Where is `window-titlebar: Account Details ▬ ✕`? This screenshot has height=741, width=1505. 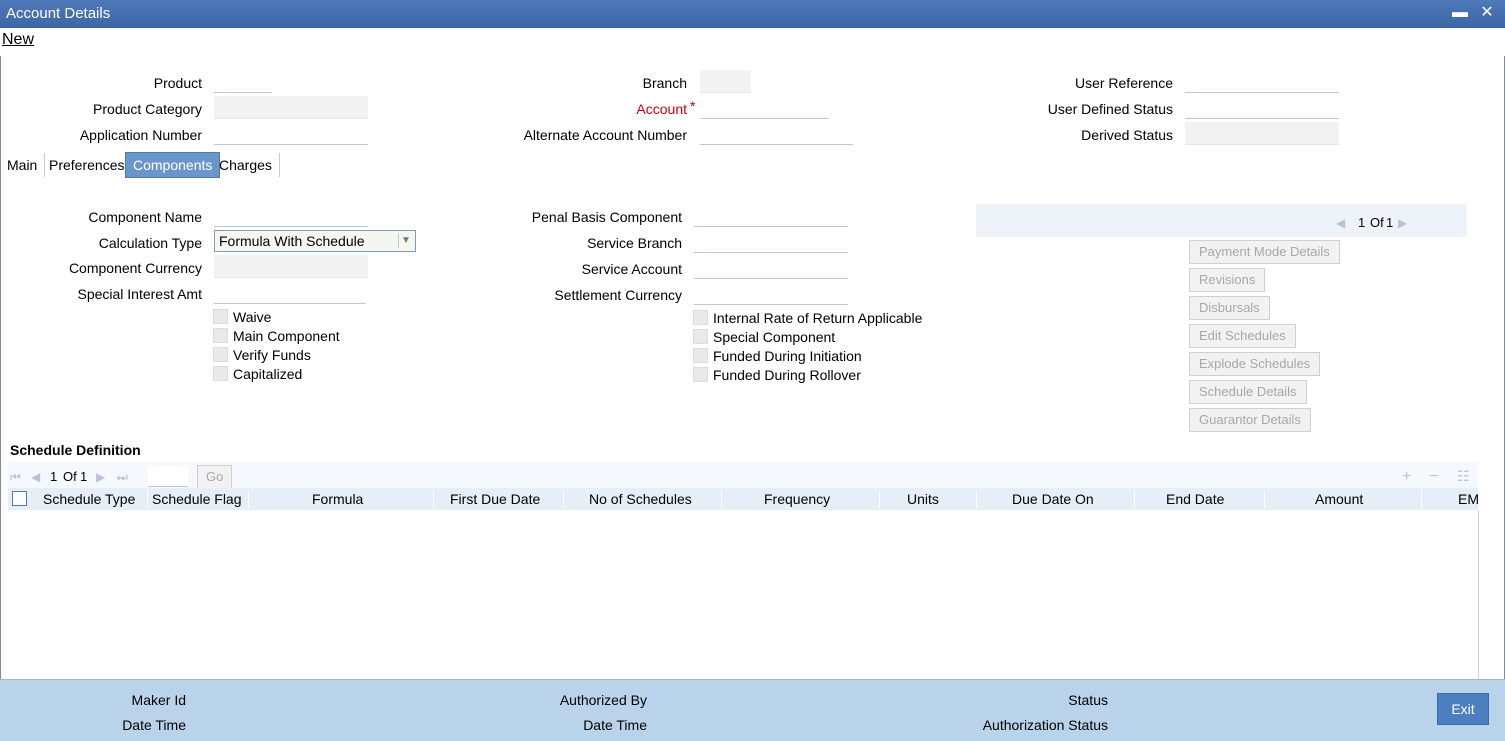 window-titlebar: Account Details ▬ ✕ is located at coordinates (752, 14).